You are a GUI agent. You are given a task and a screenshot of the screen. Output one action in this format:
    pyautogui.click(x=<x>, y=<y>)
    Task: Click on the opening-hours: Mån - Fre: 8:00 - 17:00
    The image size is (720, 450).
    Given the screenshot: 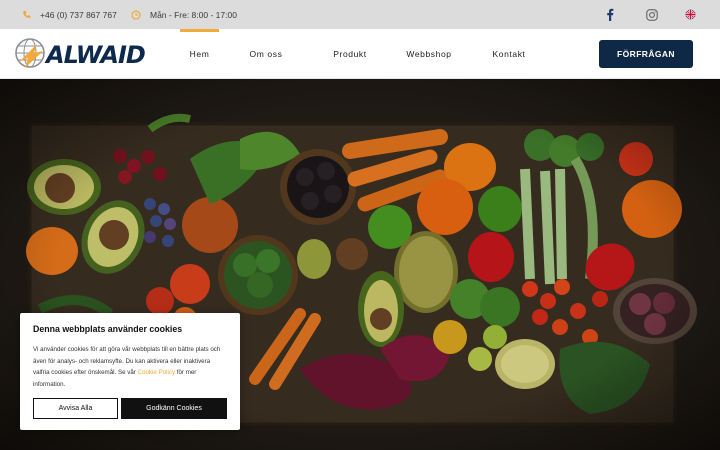 What is the action you would take?
    pyautogui.click(x=184, y=14)
    